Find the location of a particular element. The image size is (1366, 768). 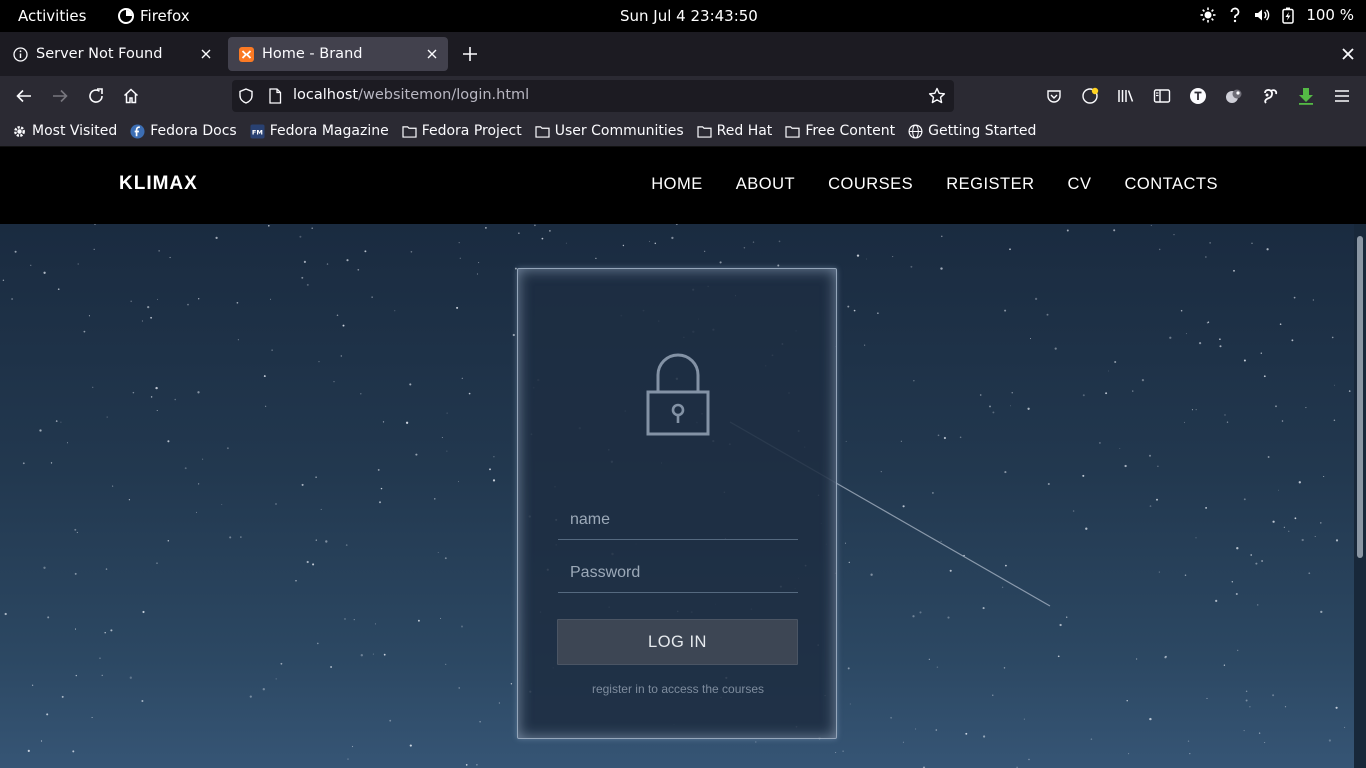

nav-about: ABOUT is located at coordinates (765, 184).